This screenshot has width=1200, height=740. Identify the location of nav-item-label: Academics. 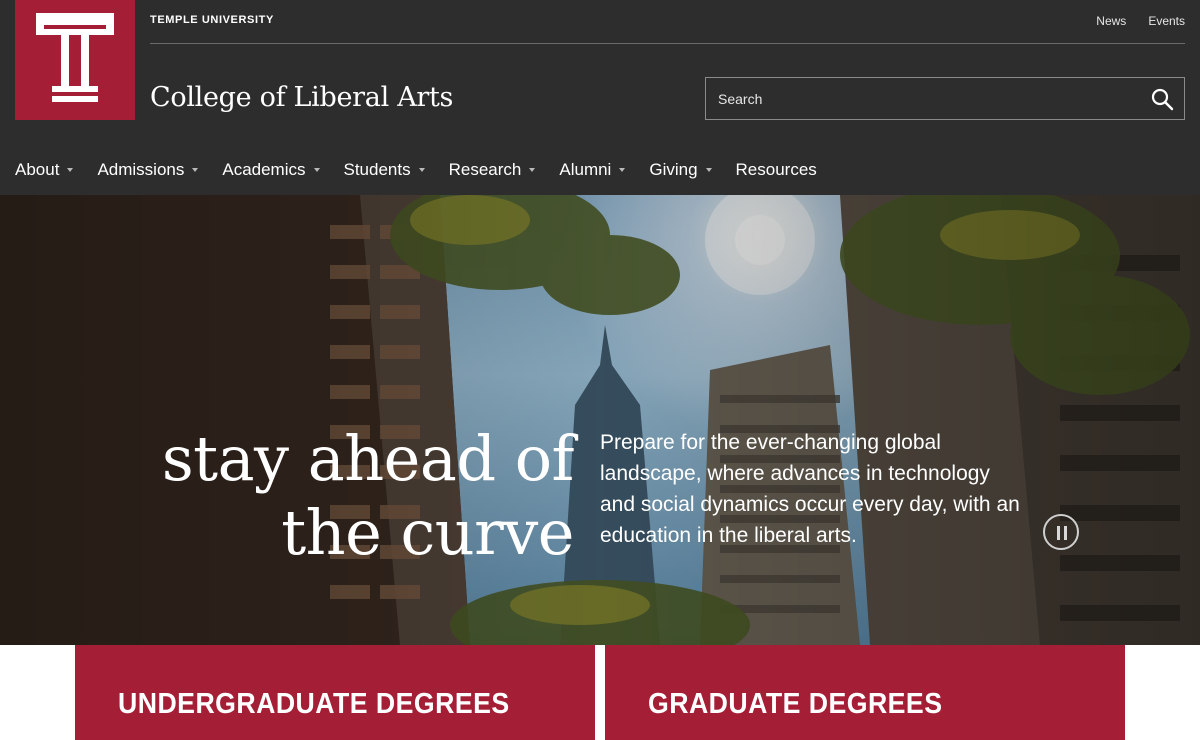
(264, 169).